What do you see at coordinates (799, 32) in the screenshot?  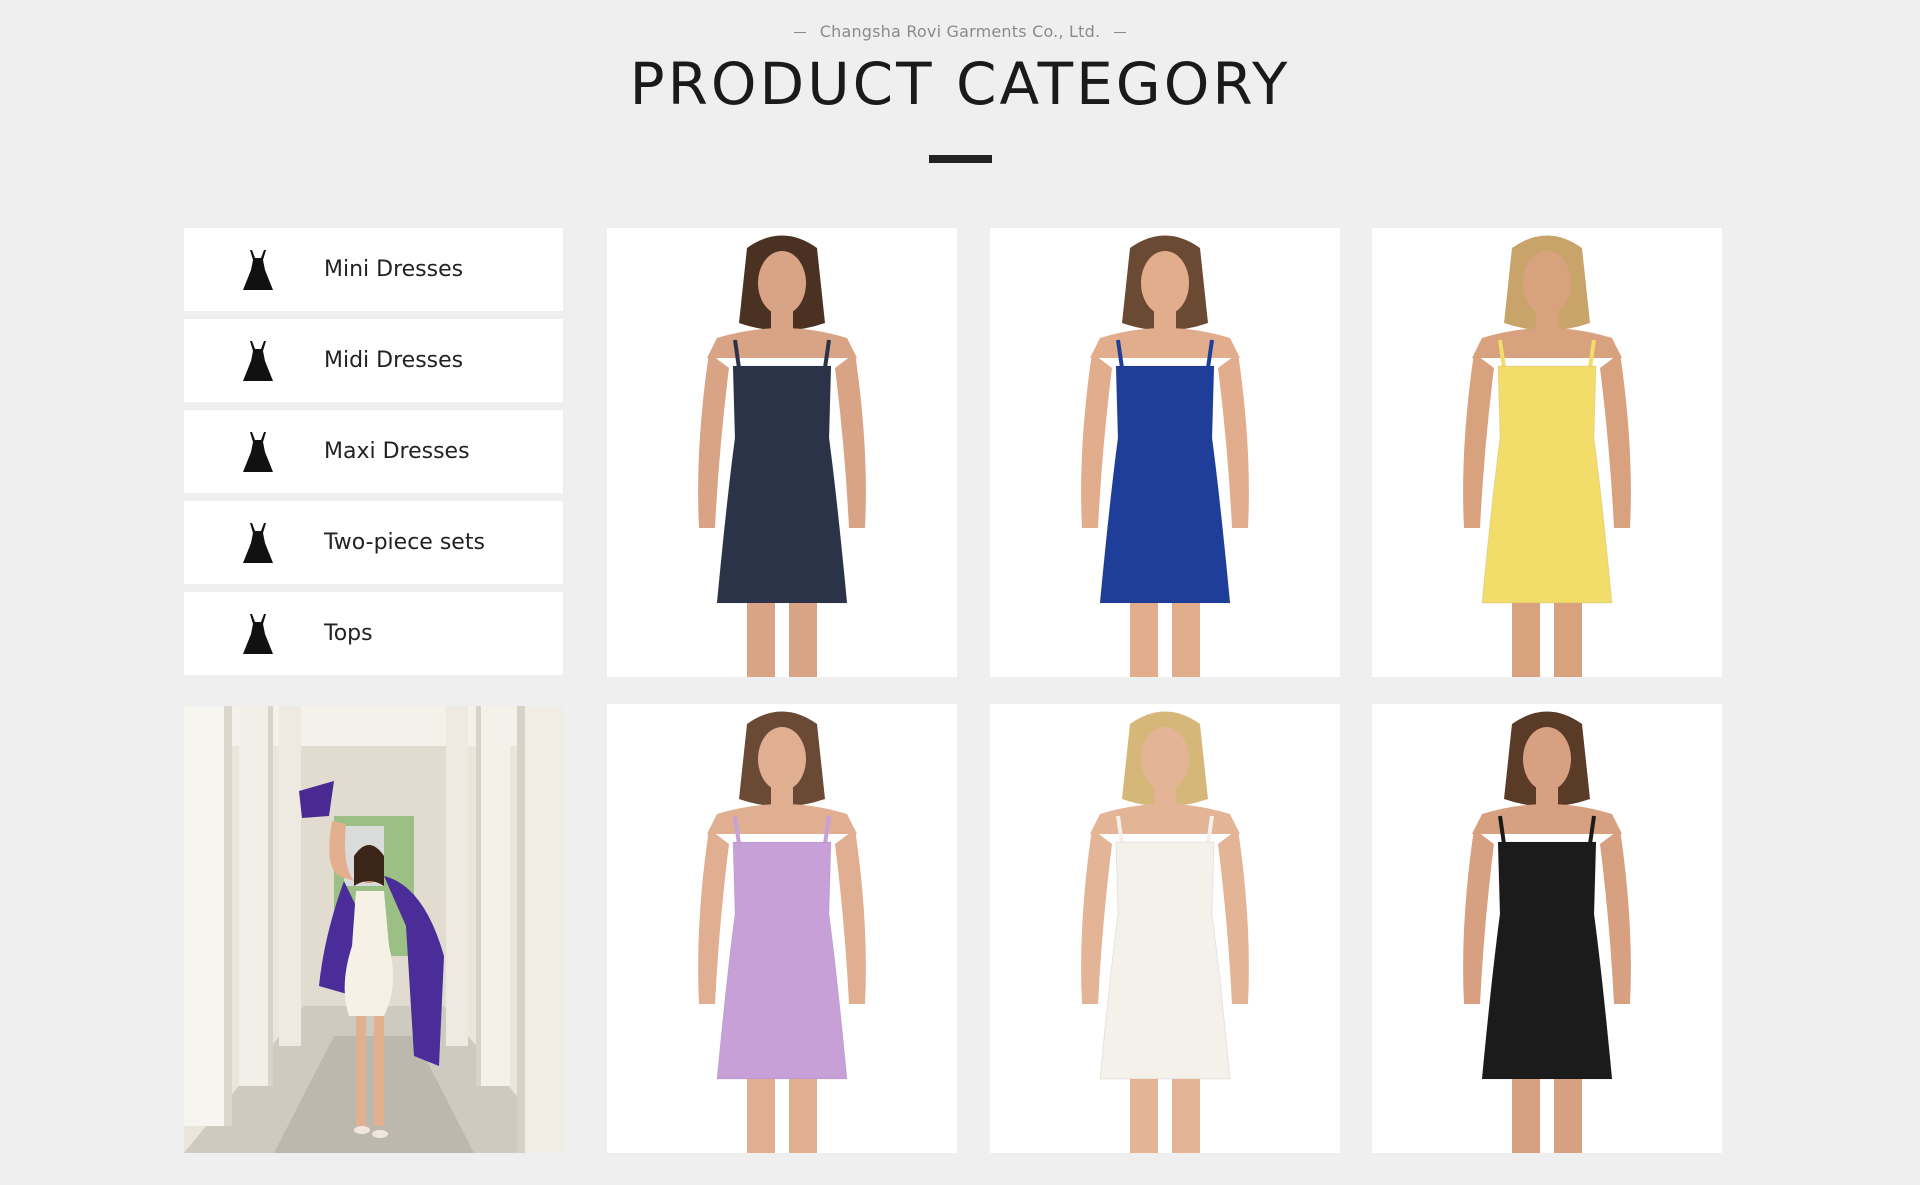 I see `divider-left` at bounding box center [799, 32].